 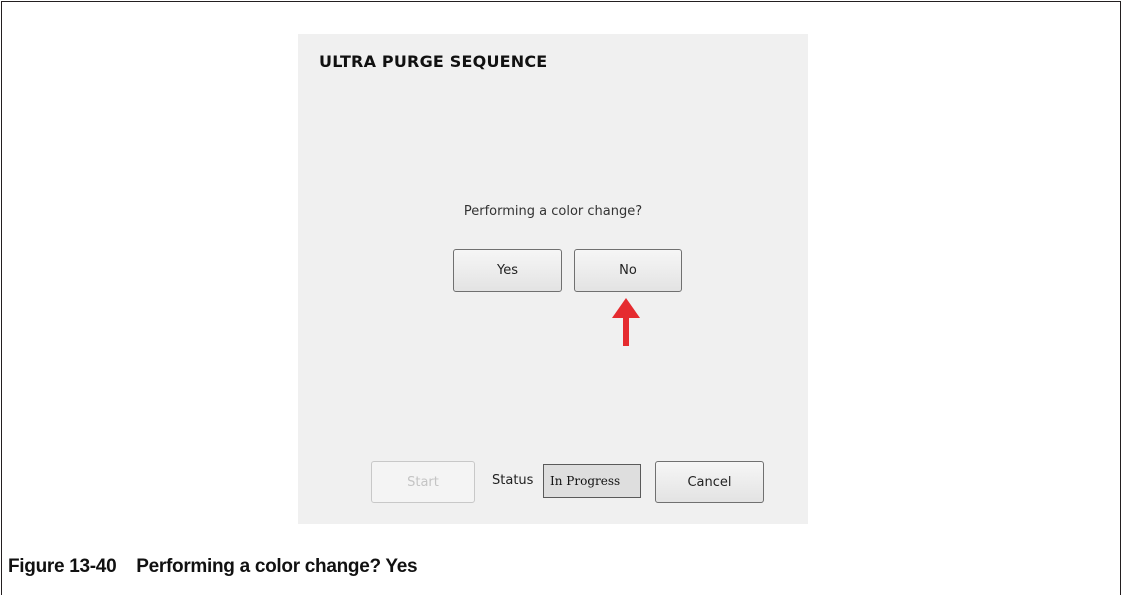 I want to click on no-button: No, so click(x=628, y=270).